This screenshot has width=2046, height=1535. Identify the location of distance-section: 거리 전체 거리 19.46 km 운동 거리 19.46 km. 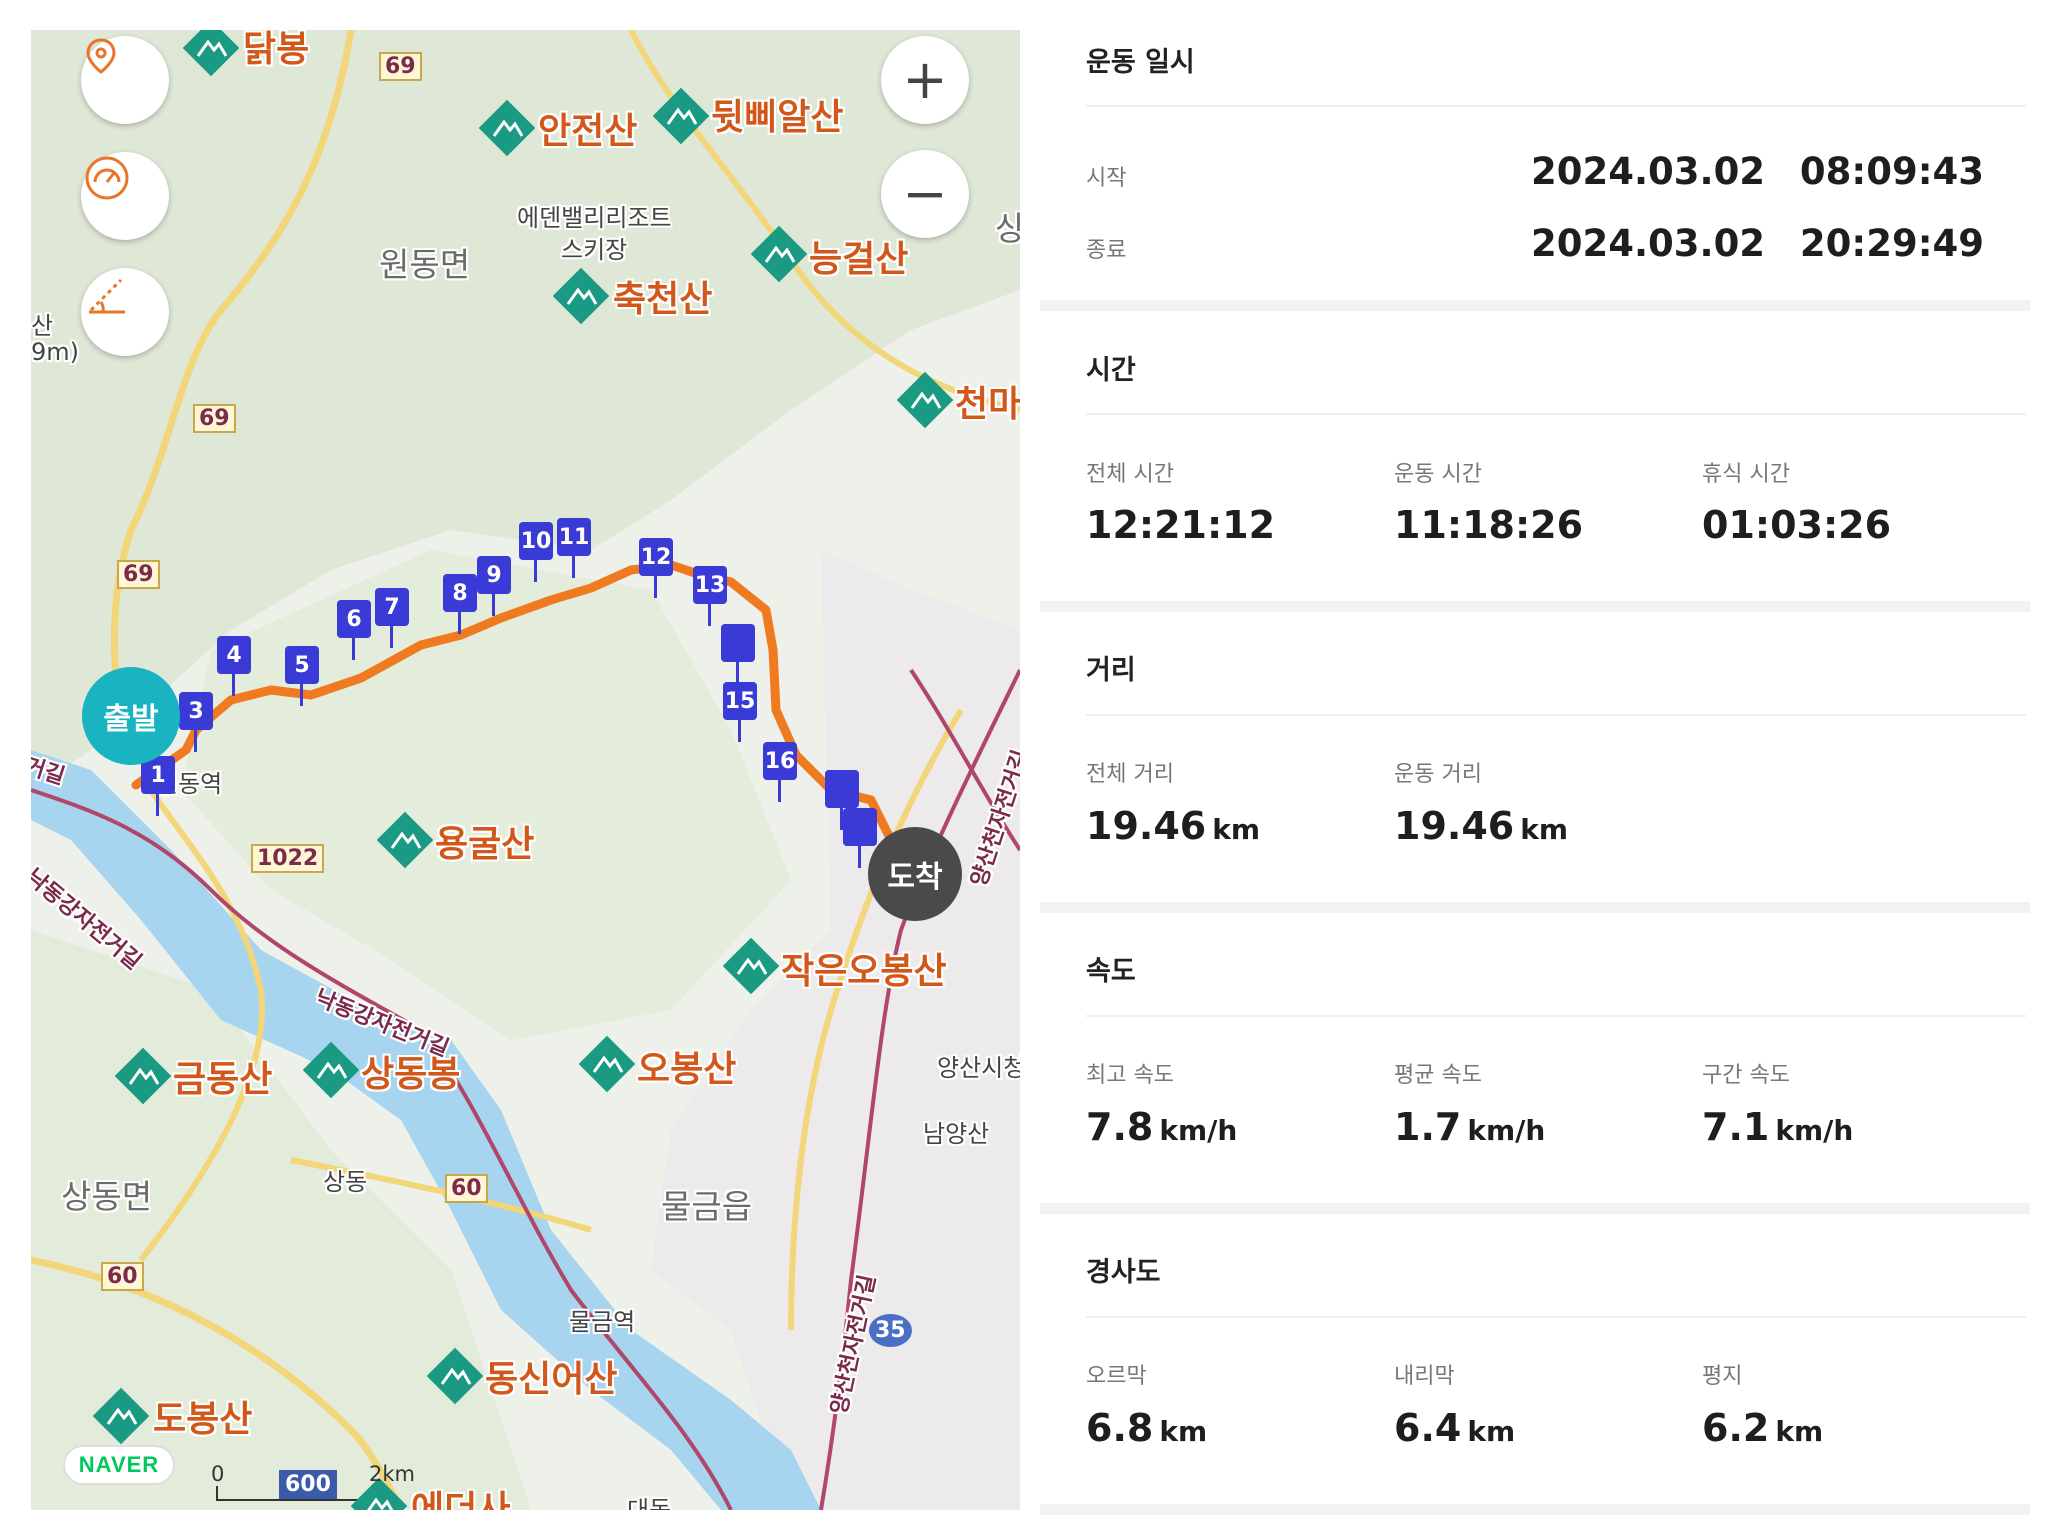
(1535, 757).